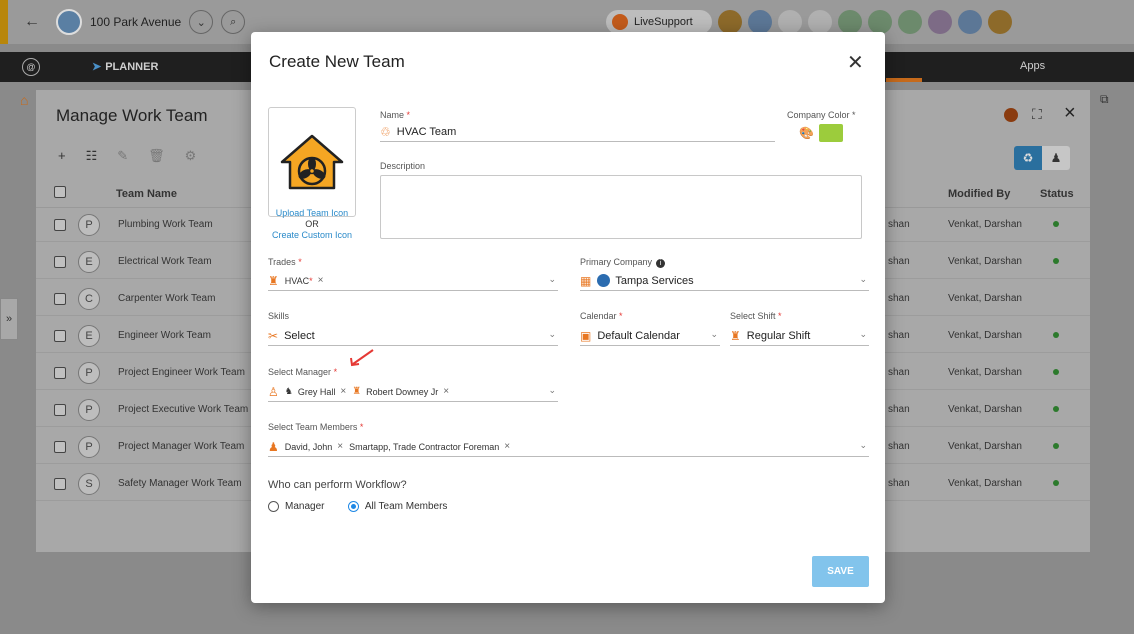  I want to click on team-name: Project Engineer Work Team, so click(181, 372).